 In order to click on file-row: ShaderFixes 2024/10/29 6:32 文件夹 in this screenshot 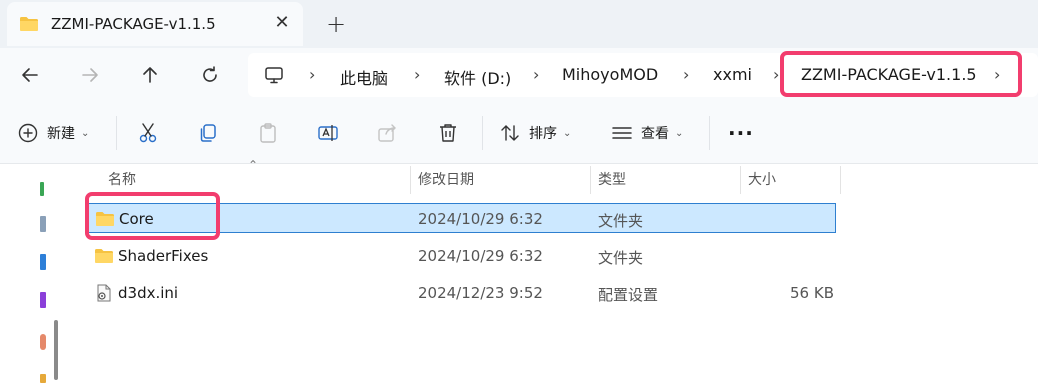, I will do `click(461, 256)`.